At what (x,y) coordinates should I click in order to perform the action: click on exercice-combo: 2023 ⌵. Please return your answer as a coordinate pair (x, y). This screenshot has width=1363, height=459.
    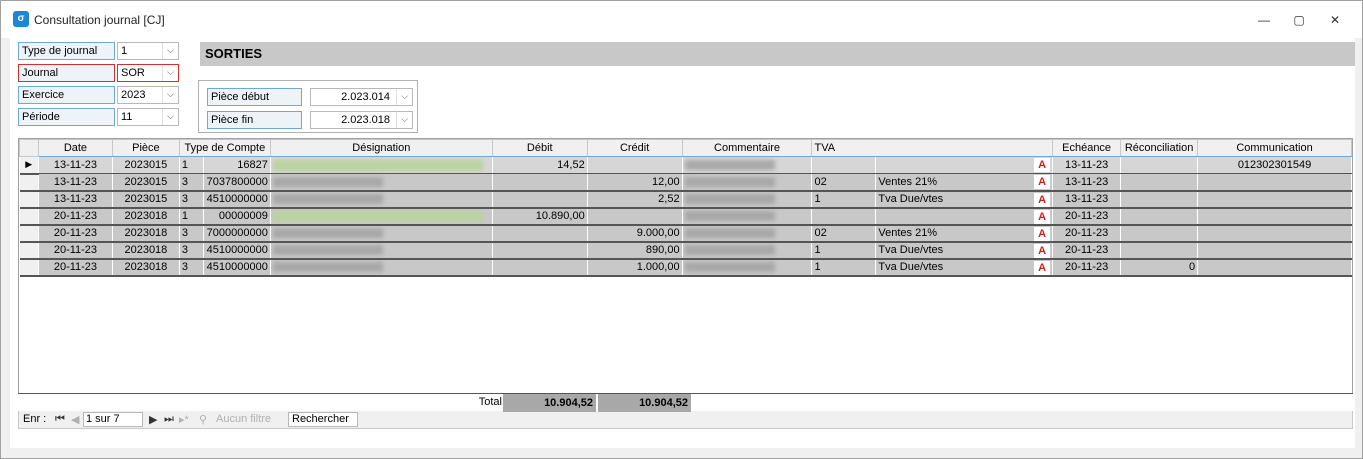
    Looking at the image, I should click on (148, 95).